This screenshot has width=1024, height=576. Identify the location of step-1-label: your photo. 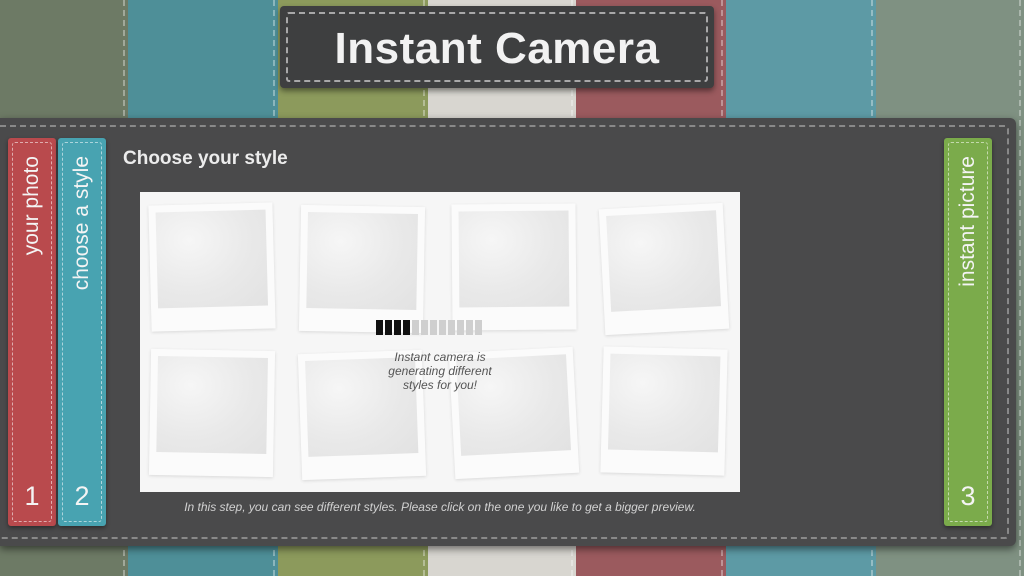
(31, 206).